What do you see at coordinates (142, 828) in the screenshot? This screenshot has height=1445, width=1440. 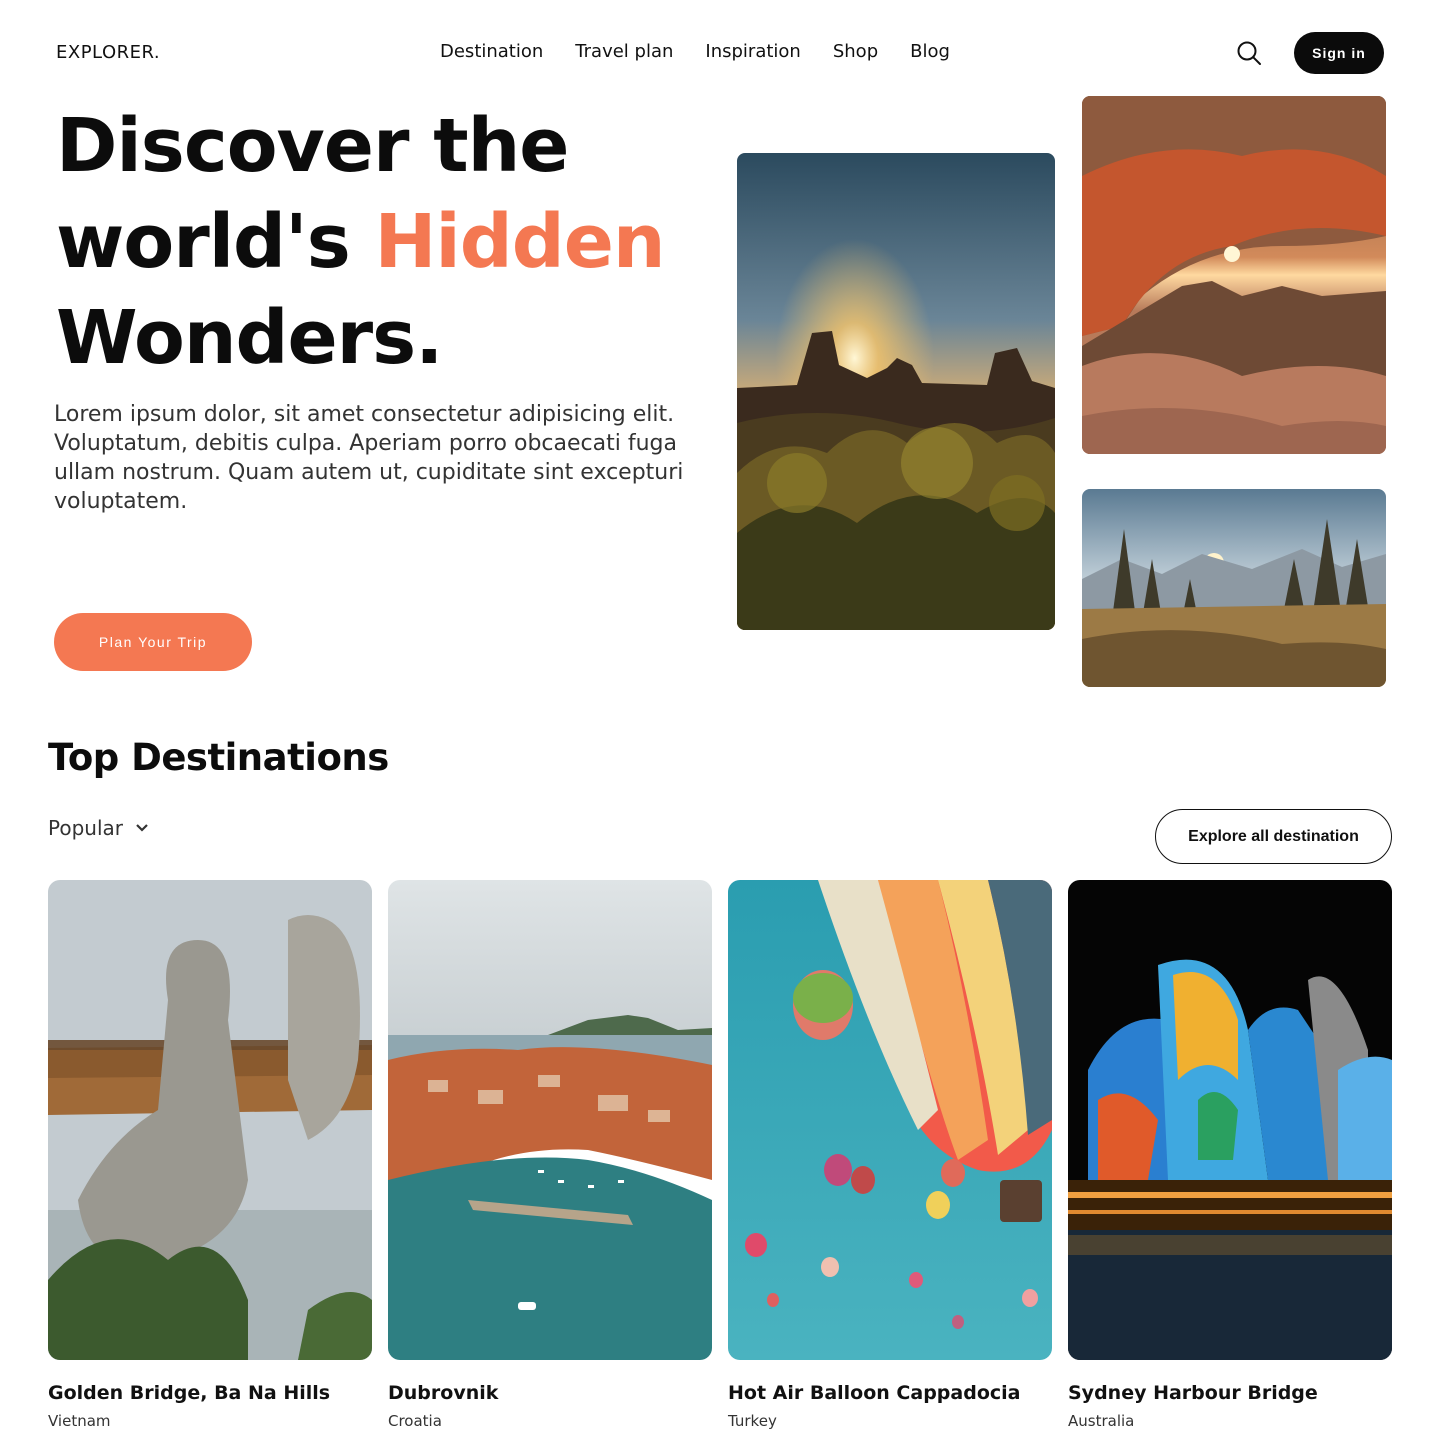 I see `chevron-down-icon` at bounding box center [142, 828].